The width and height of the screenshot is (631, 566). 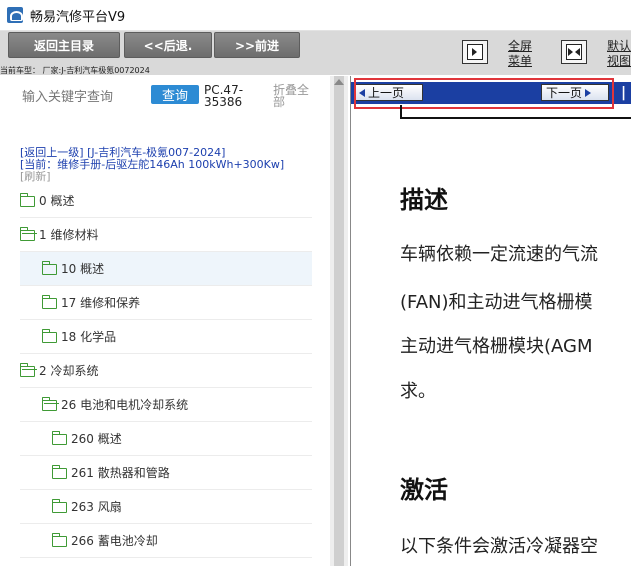 What do you see at coordinates (75, 70) in the screenshot?
I see `current-vehicle-info: 当前车型： 厂家:J-吉利汽车极氪0072024` at bounding box center [75, 70].